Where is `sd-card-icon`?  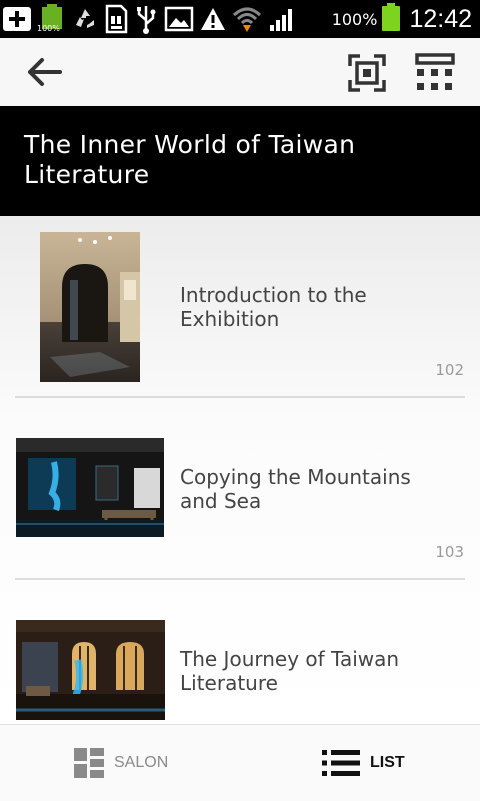 sd-card-icon is located at coordinates (116, 19).